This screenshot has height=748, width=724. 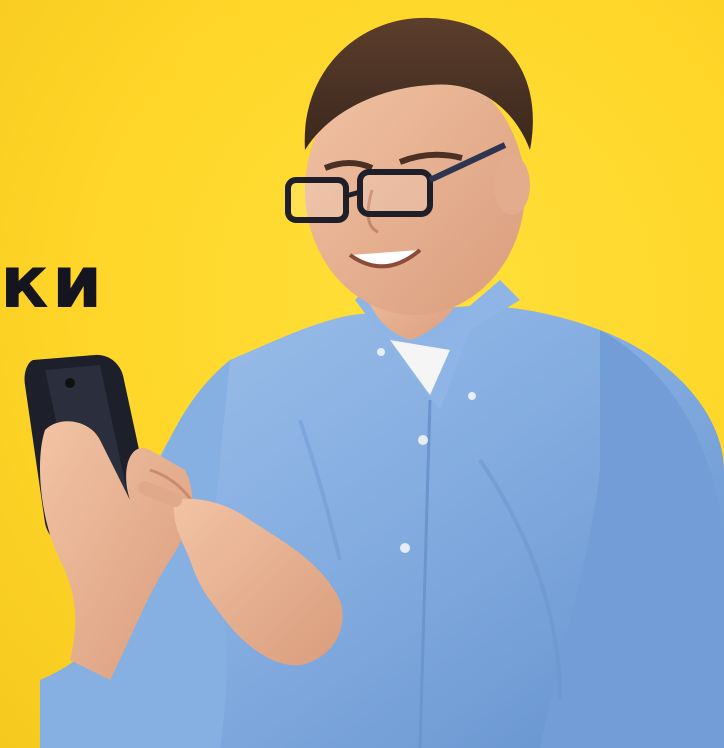 I want to click on head, so click(x=418, y=166).